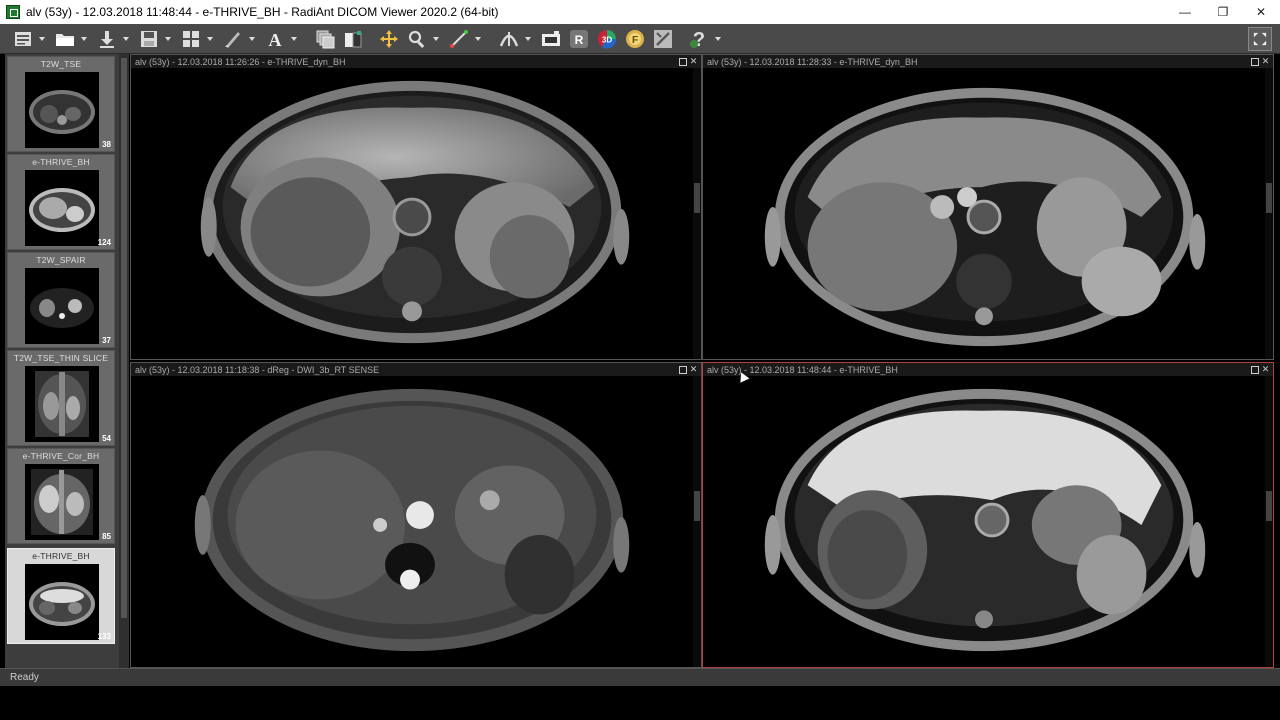  I want to click on window-level-icon, so click(353, 39).